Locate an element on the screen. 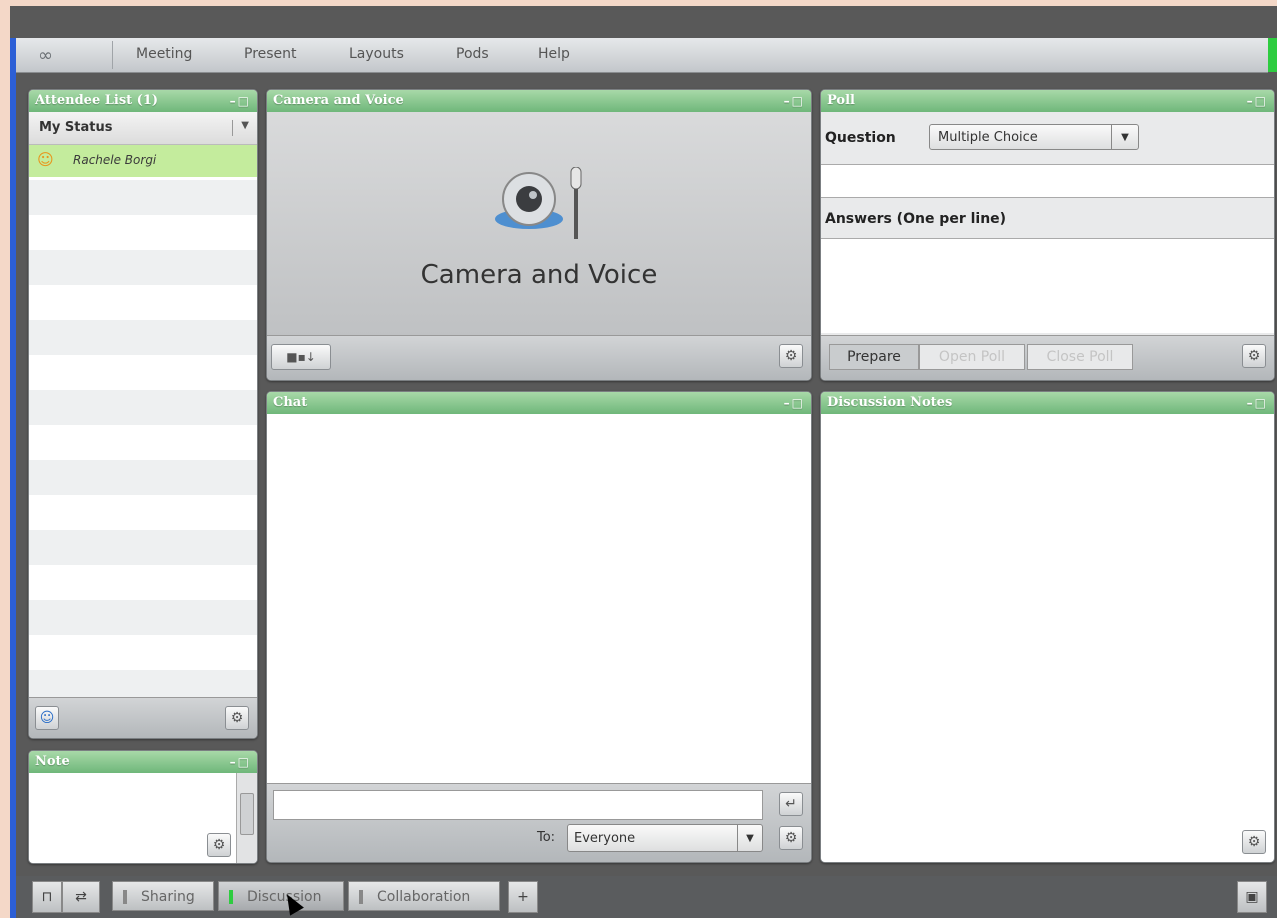  prepare-button: Prepare is located at coordinates (874, 357).